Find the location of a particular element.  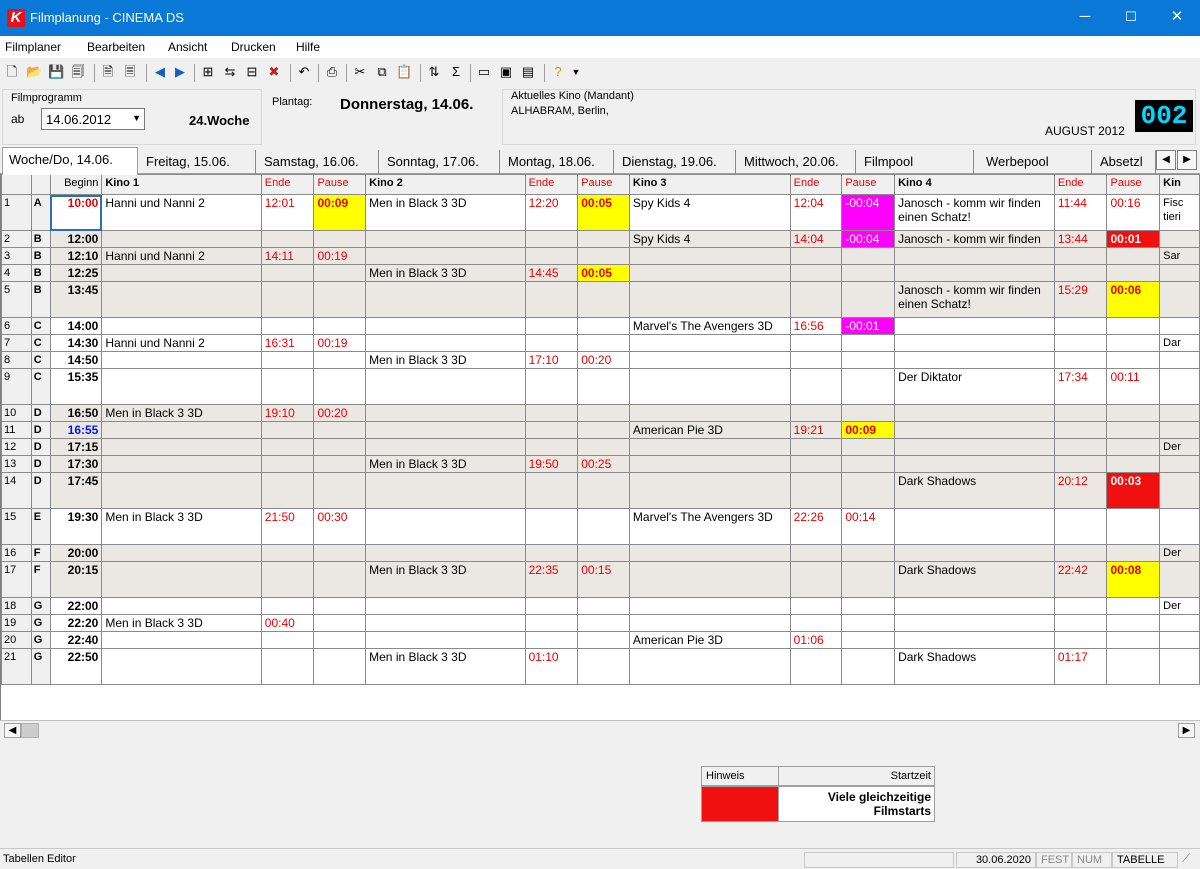

paste-icon: 📋 is located at coordinates (404, 72).